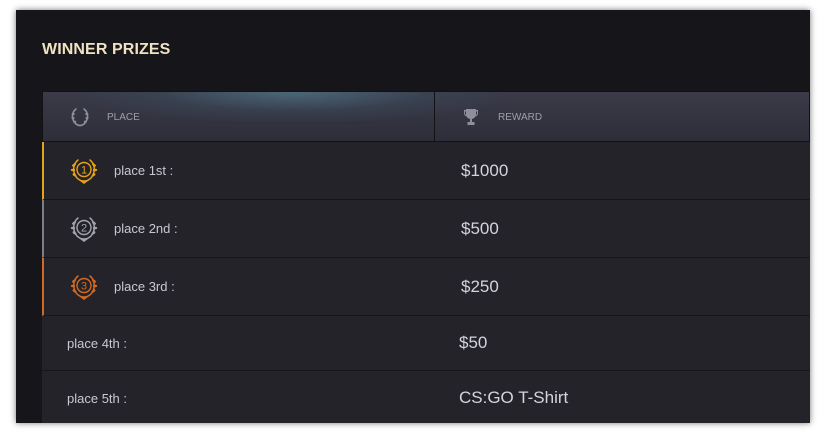 The image size is (822, 443). What do you see at coordinates (144, 170) in the screenshot?
I see `place-label: place 1st :` at bounding box center [144, 170].